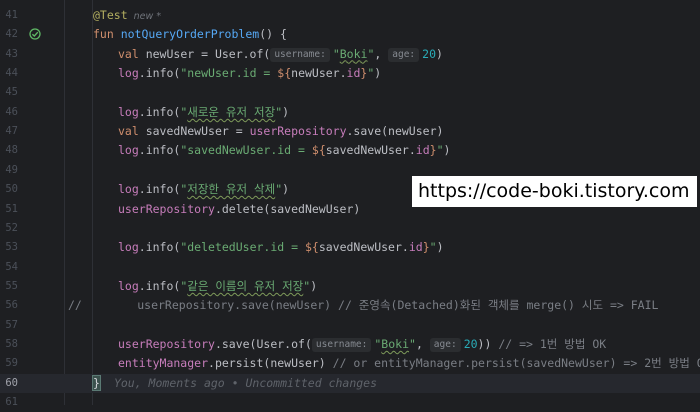  What do you see at coordinates (163, 73) in the screenshot?
I see `code-token: info(` at bounding box center [163, 73].